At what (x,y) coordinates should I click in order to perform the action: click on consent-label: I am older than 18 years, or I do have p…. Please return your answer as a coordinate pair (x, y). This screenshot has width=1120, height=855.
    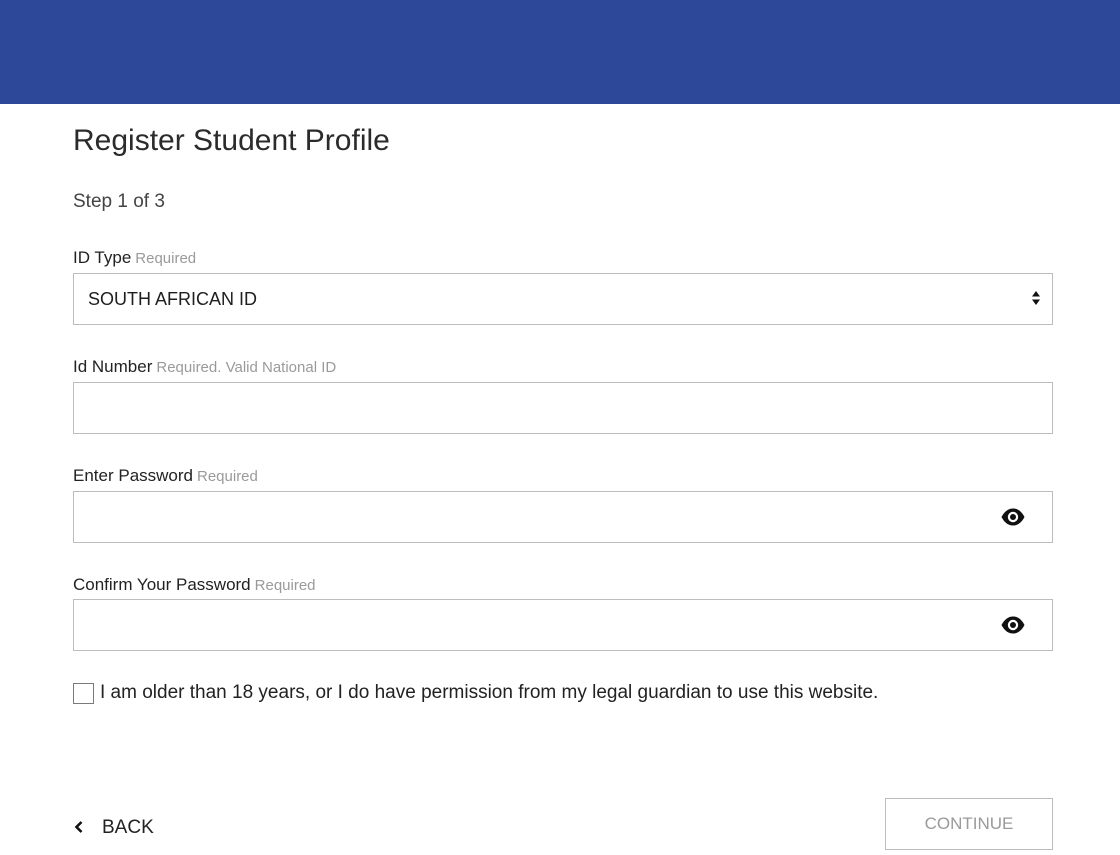
    Looking at the image, I should click on (489, 693).